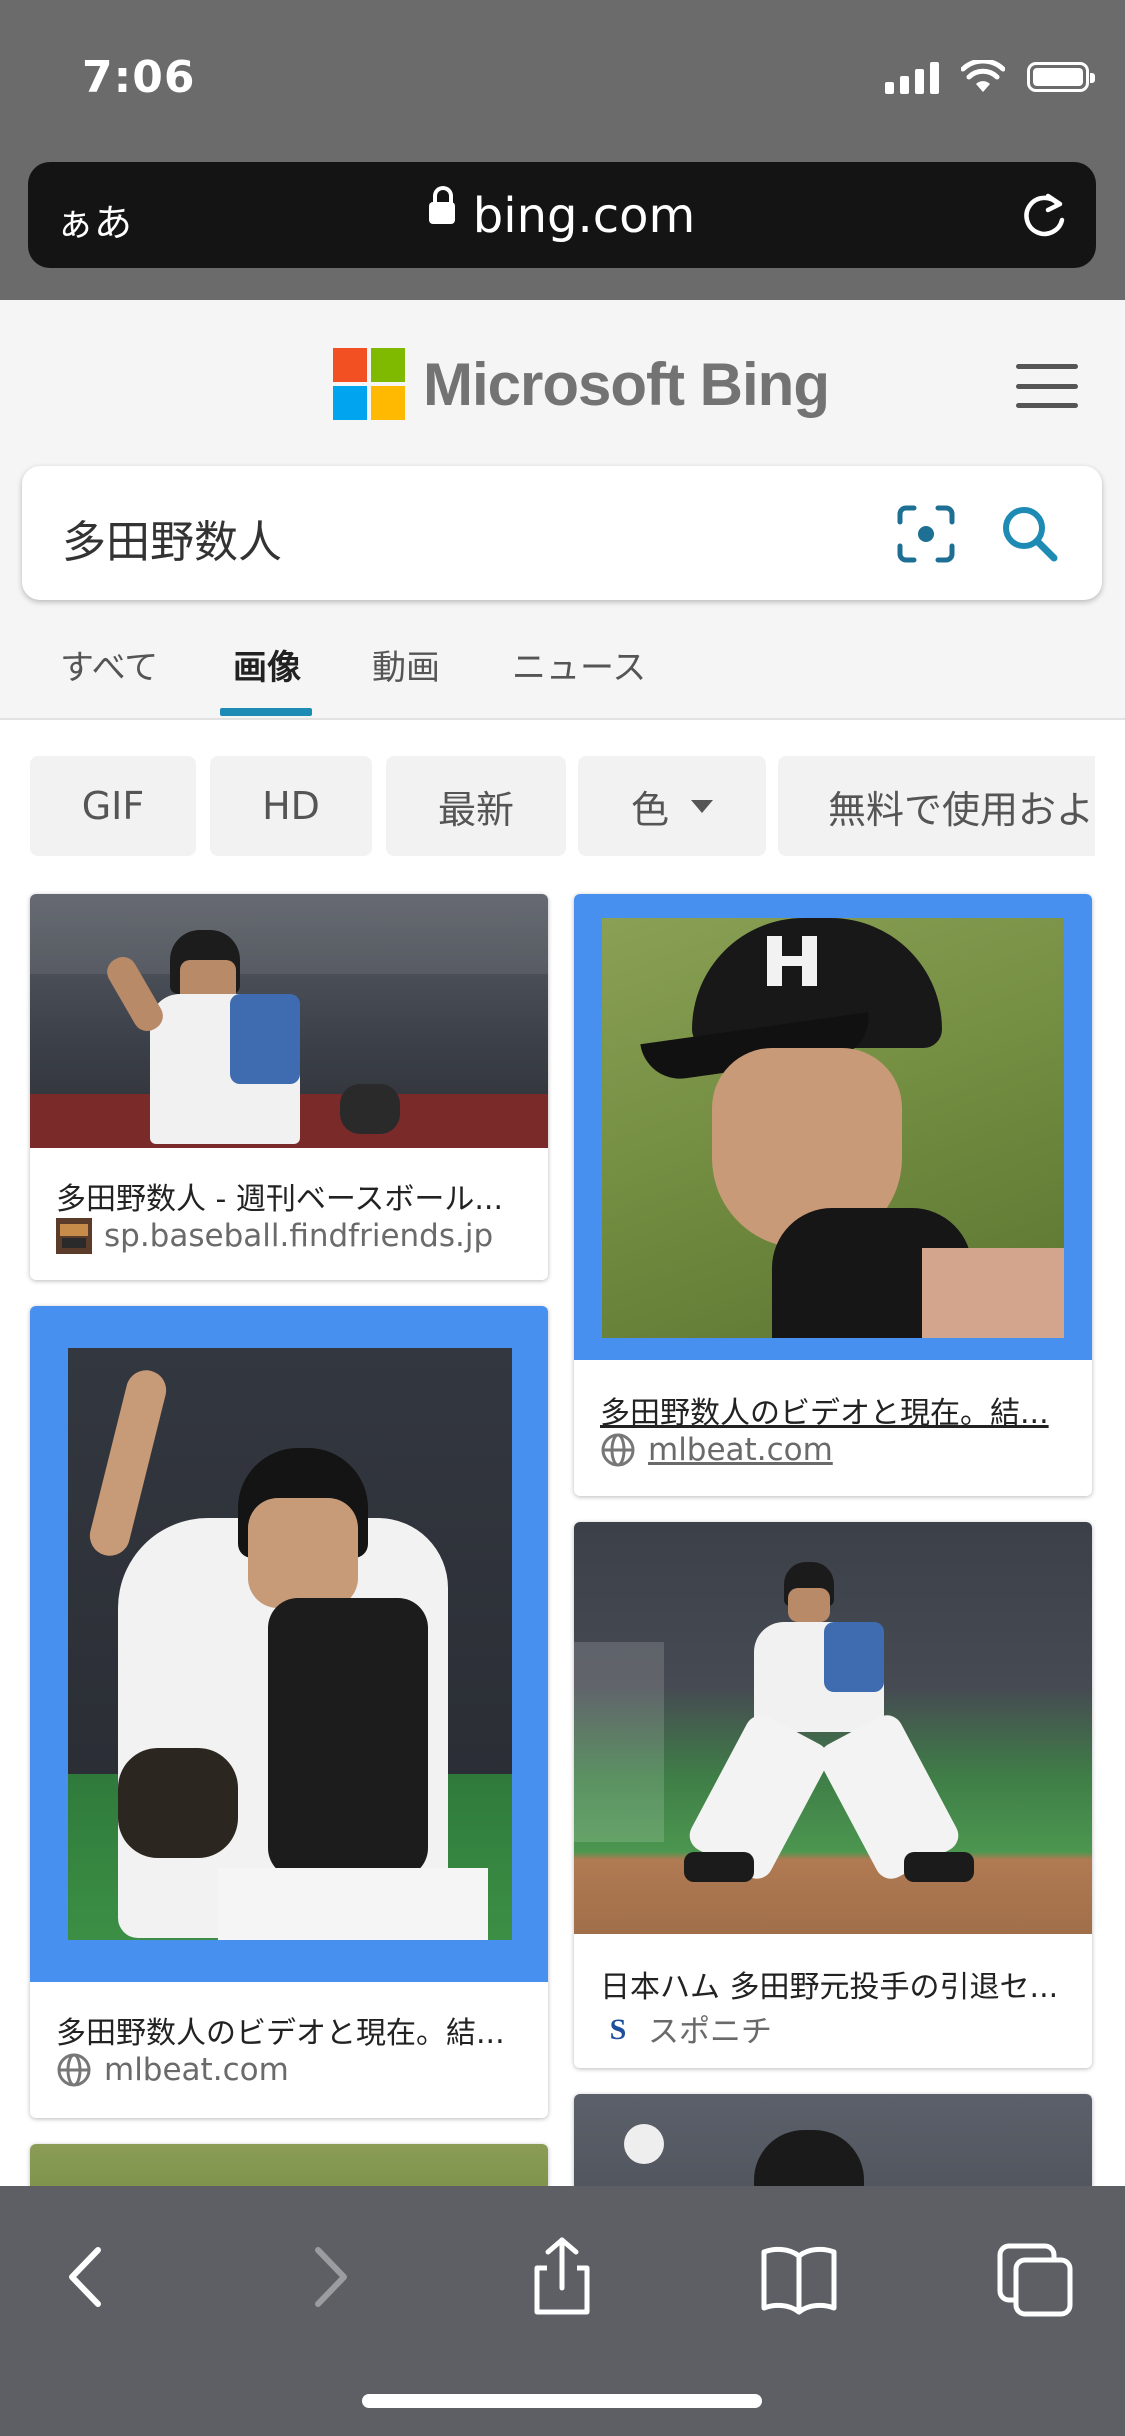 The height and width of the screenshot is (2436, 1125). I want to click on divider, so click(562, 719).